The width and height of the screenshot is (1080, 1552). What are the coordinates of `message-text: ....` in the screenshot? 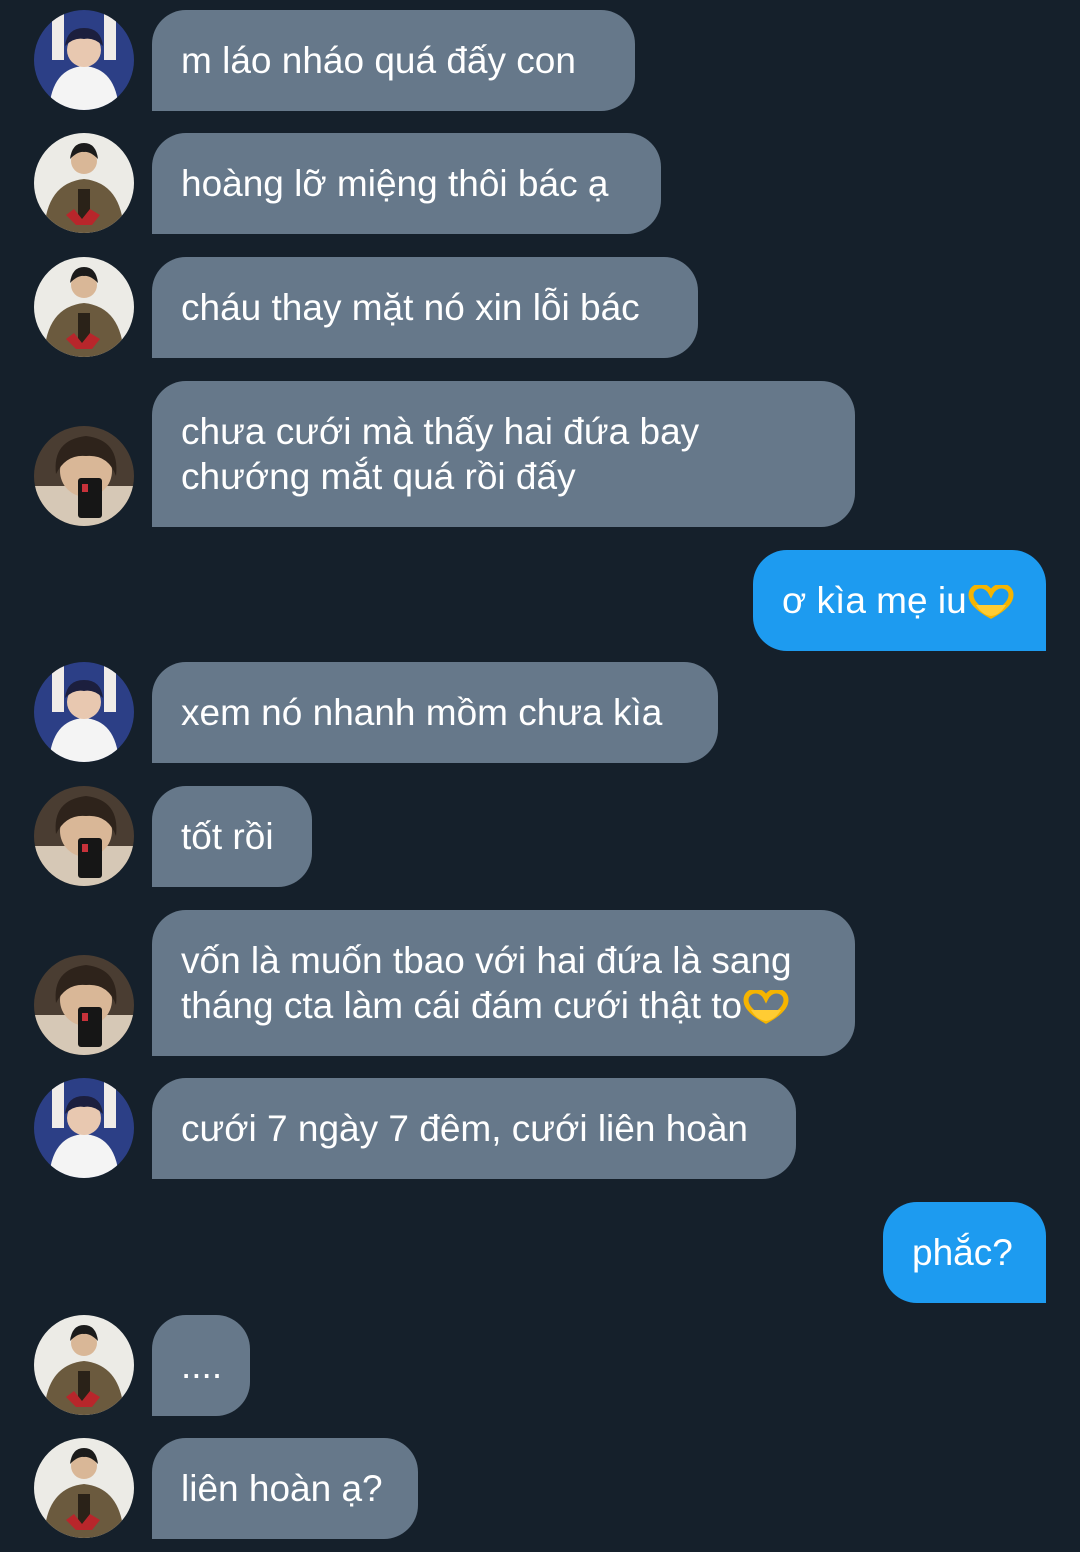 It's located at (202, 1365).